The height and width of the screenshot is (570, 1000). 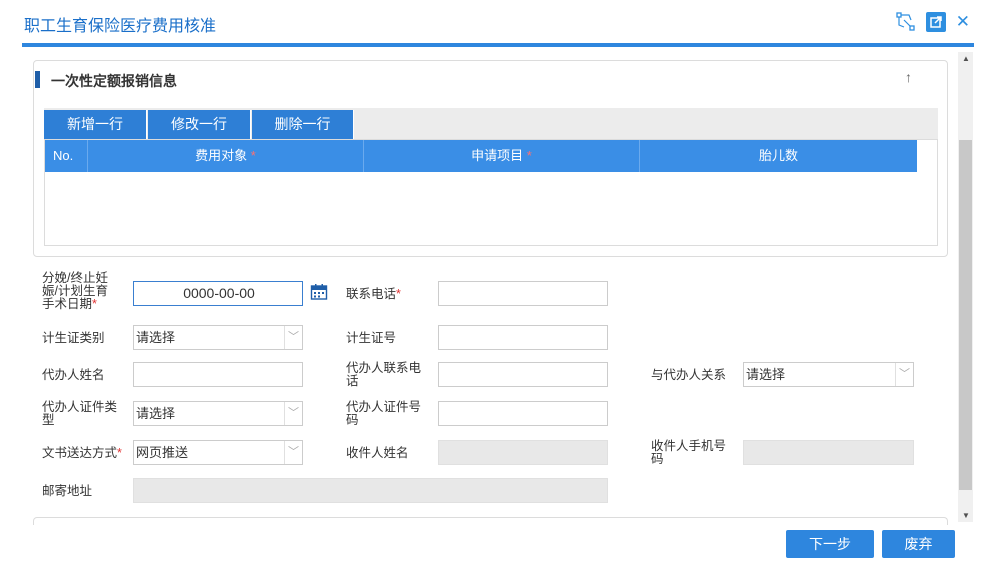 What do you see at coordinates (120, 26) in the screenshot?
I see `window-title: 职工生育保险医疗费用核准` at bounding box center [120, 26].